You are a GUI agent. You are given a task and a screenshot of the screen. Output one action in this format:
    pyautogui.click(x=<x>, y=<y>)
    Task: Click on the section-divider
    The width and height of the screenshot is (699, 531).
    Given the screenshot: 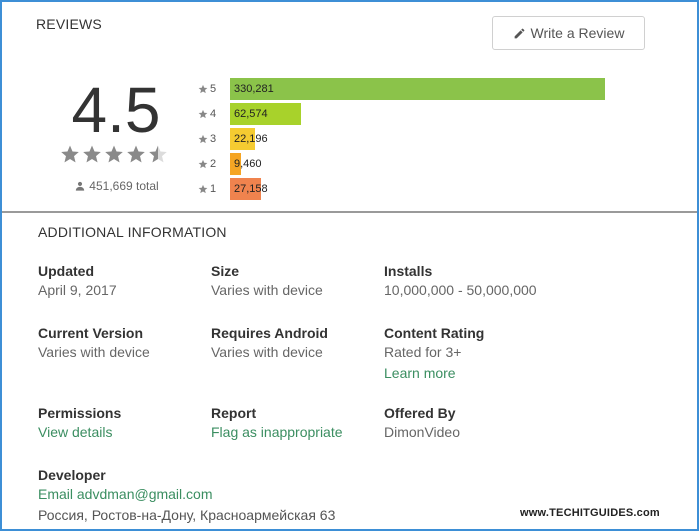 What is the action you would take?
    pyautogui.click(x=349, y=212)
    